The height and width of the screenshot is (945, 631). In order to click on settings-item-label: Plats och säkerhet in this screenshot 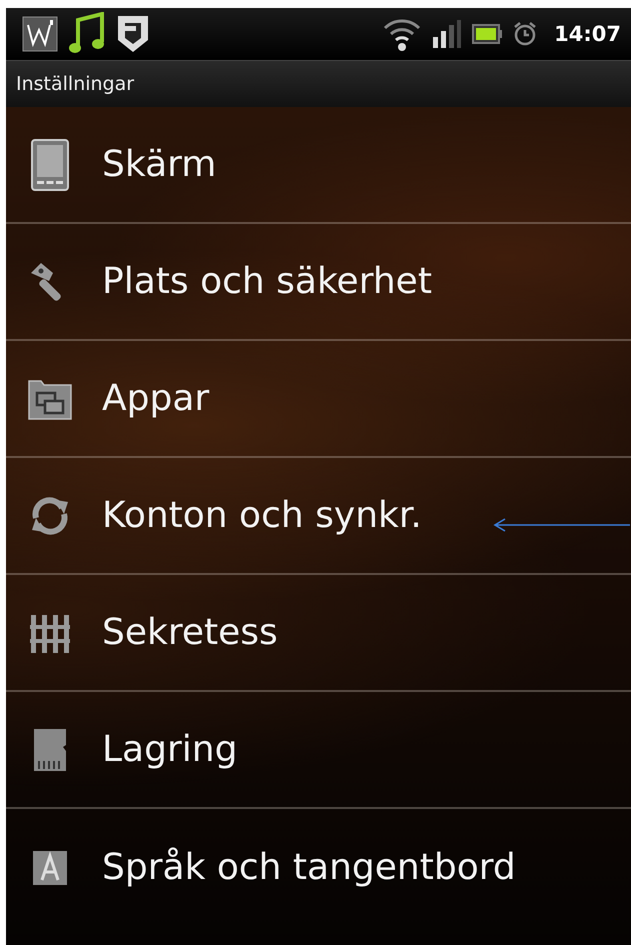, I will do `click(267, 281)`.